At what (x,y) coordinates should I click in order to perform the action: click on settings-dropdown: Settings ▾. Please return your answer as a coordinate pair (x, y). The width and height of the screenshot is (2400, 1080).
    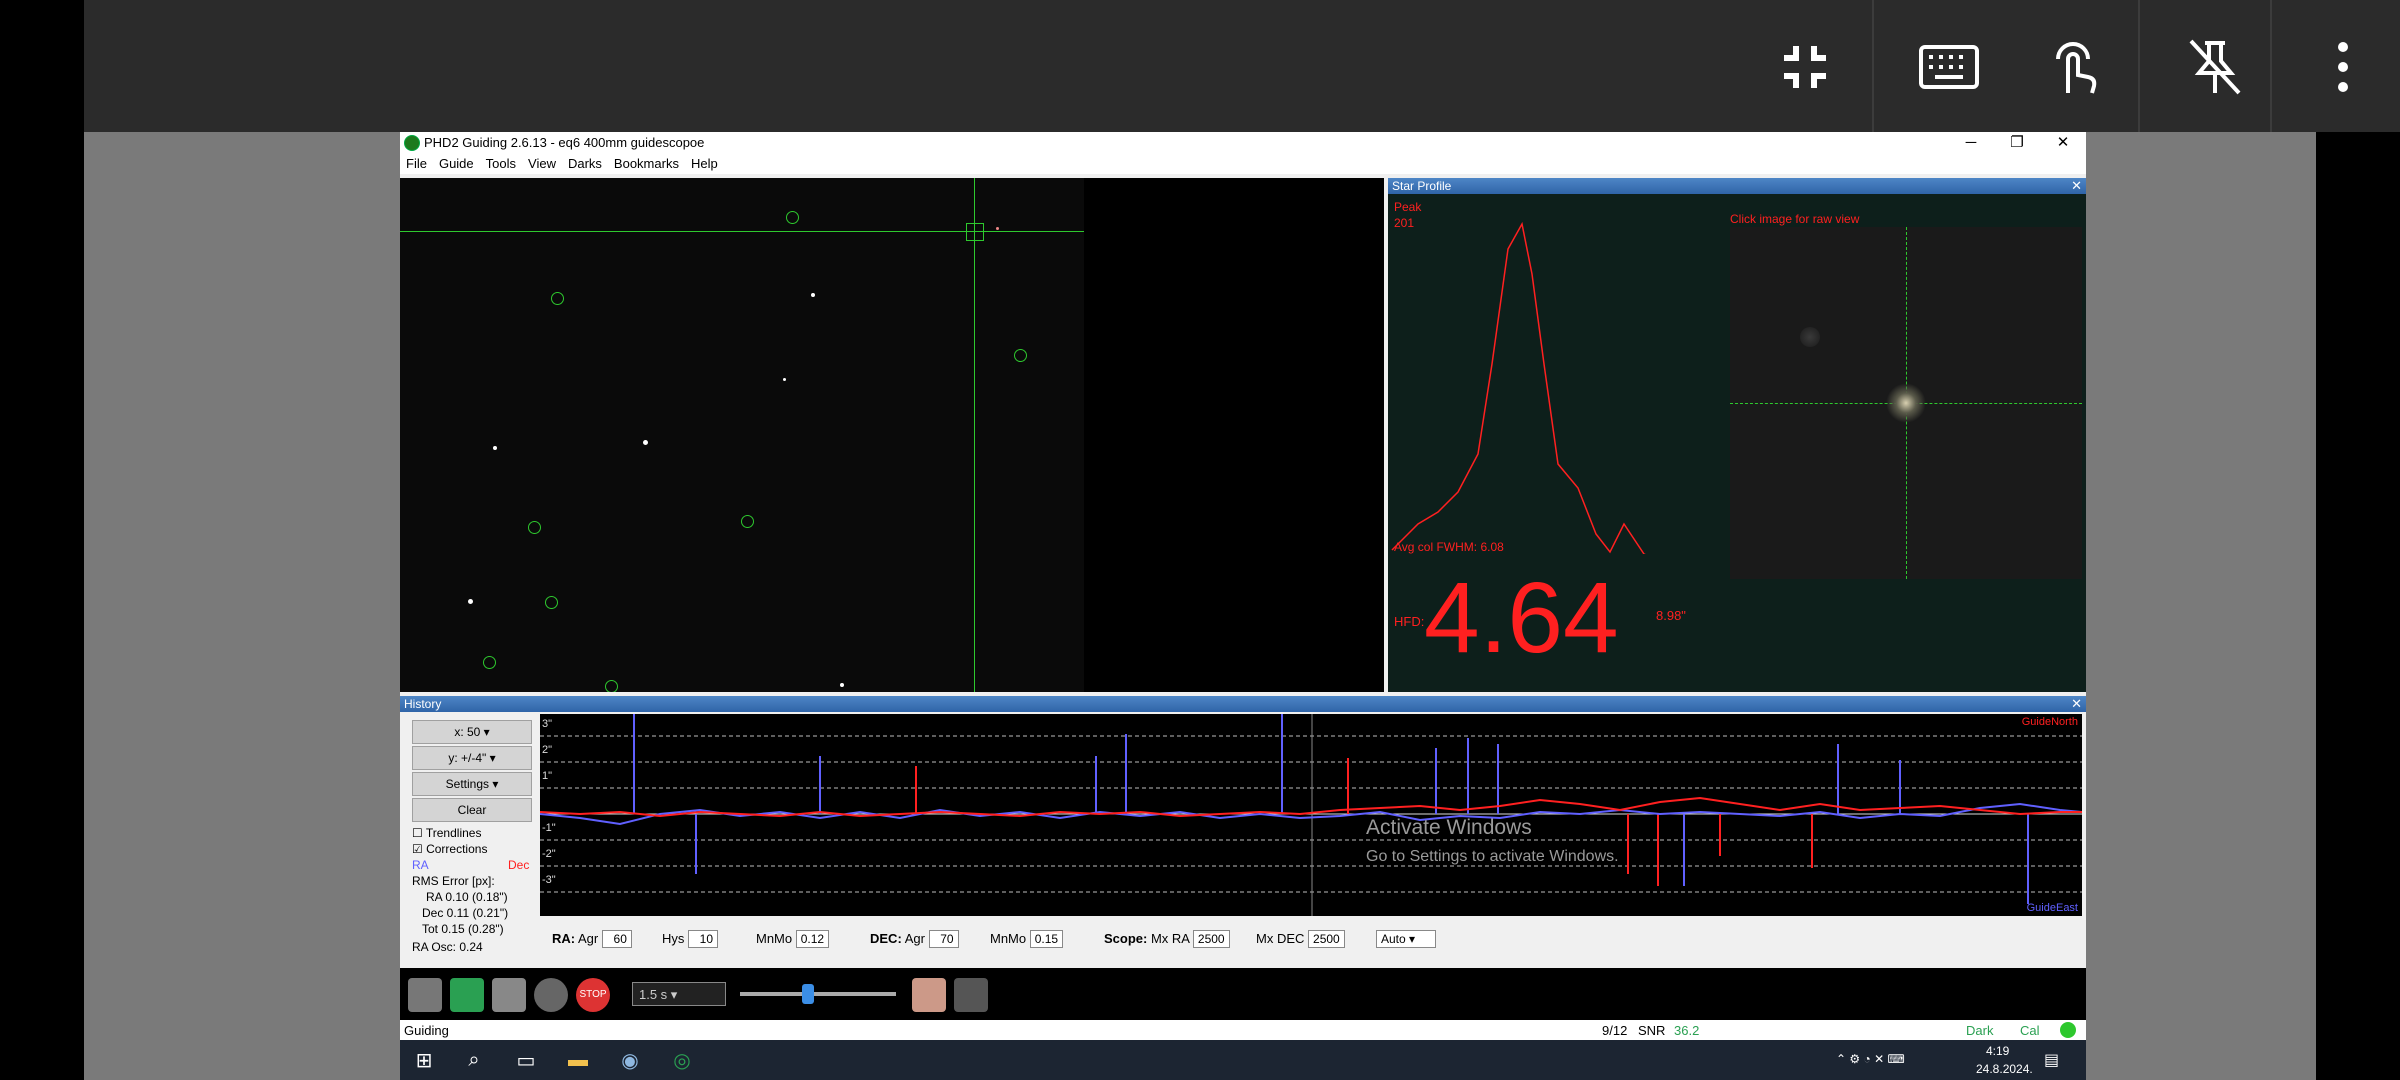
    Looking at the image, I should click on (472, 784).